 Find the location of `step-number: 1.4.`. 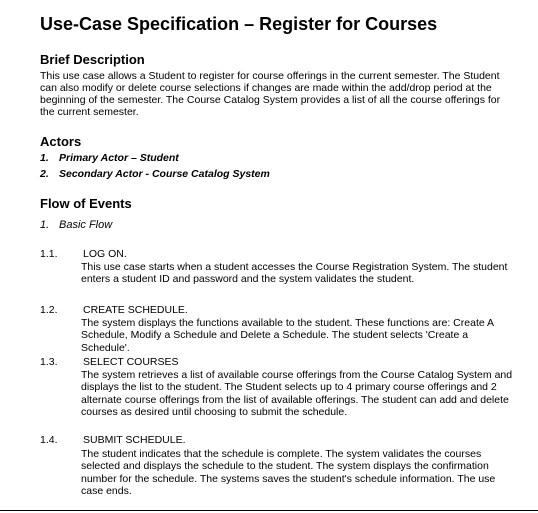

step-number: 1.4. is located at coordinates (49, 440).